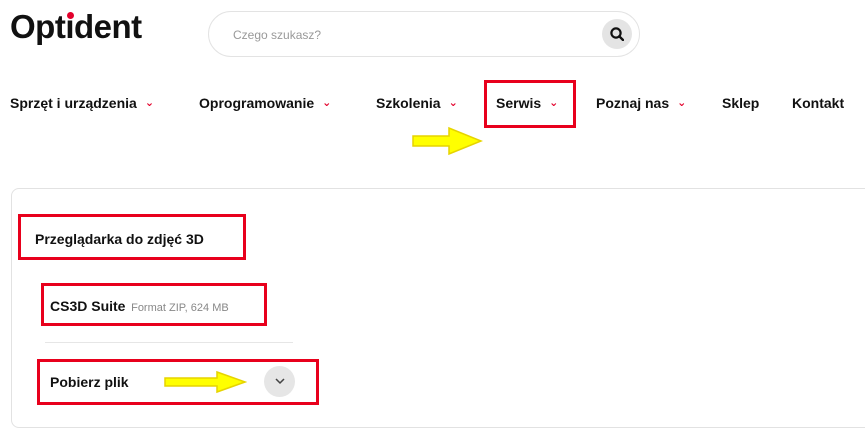 The image size is (865, 434). I want to click on nav-label: Poznaj nas, so click(633, 103).